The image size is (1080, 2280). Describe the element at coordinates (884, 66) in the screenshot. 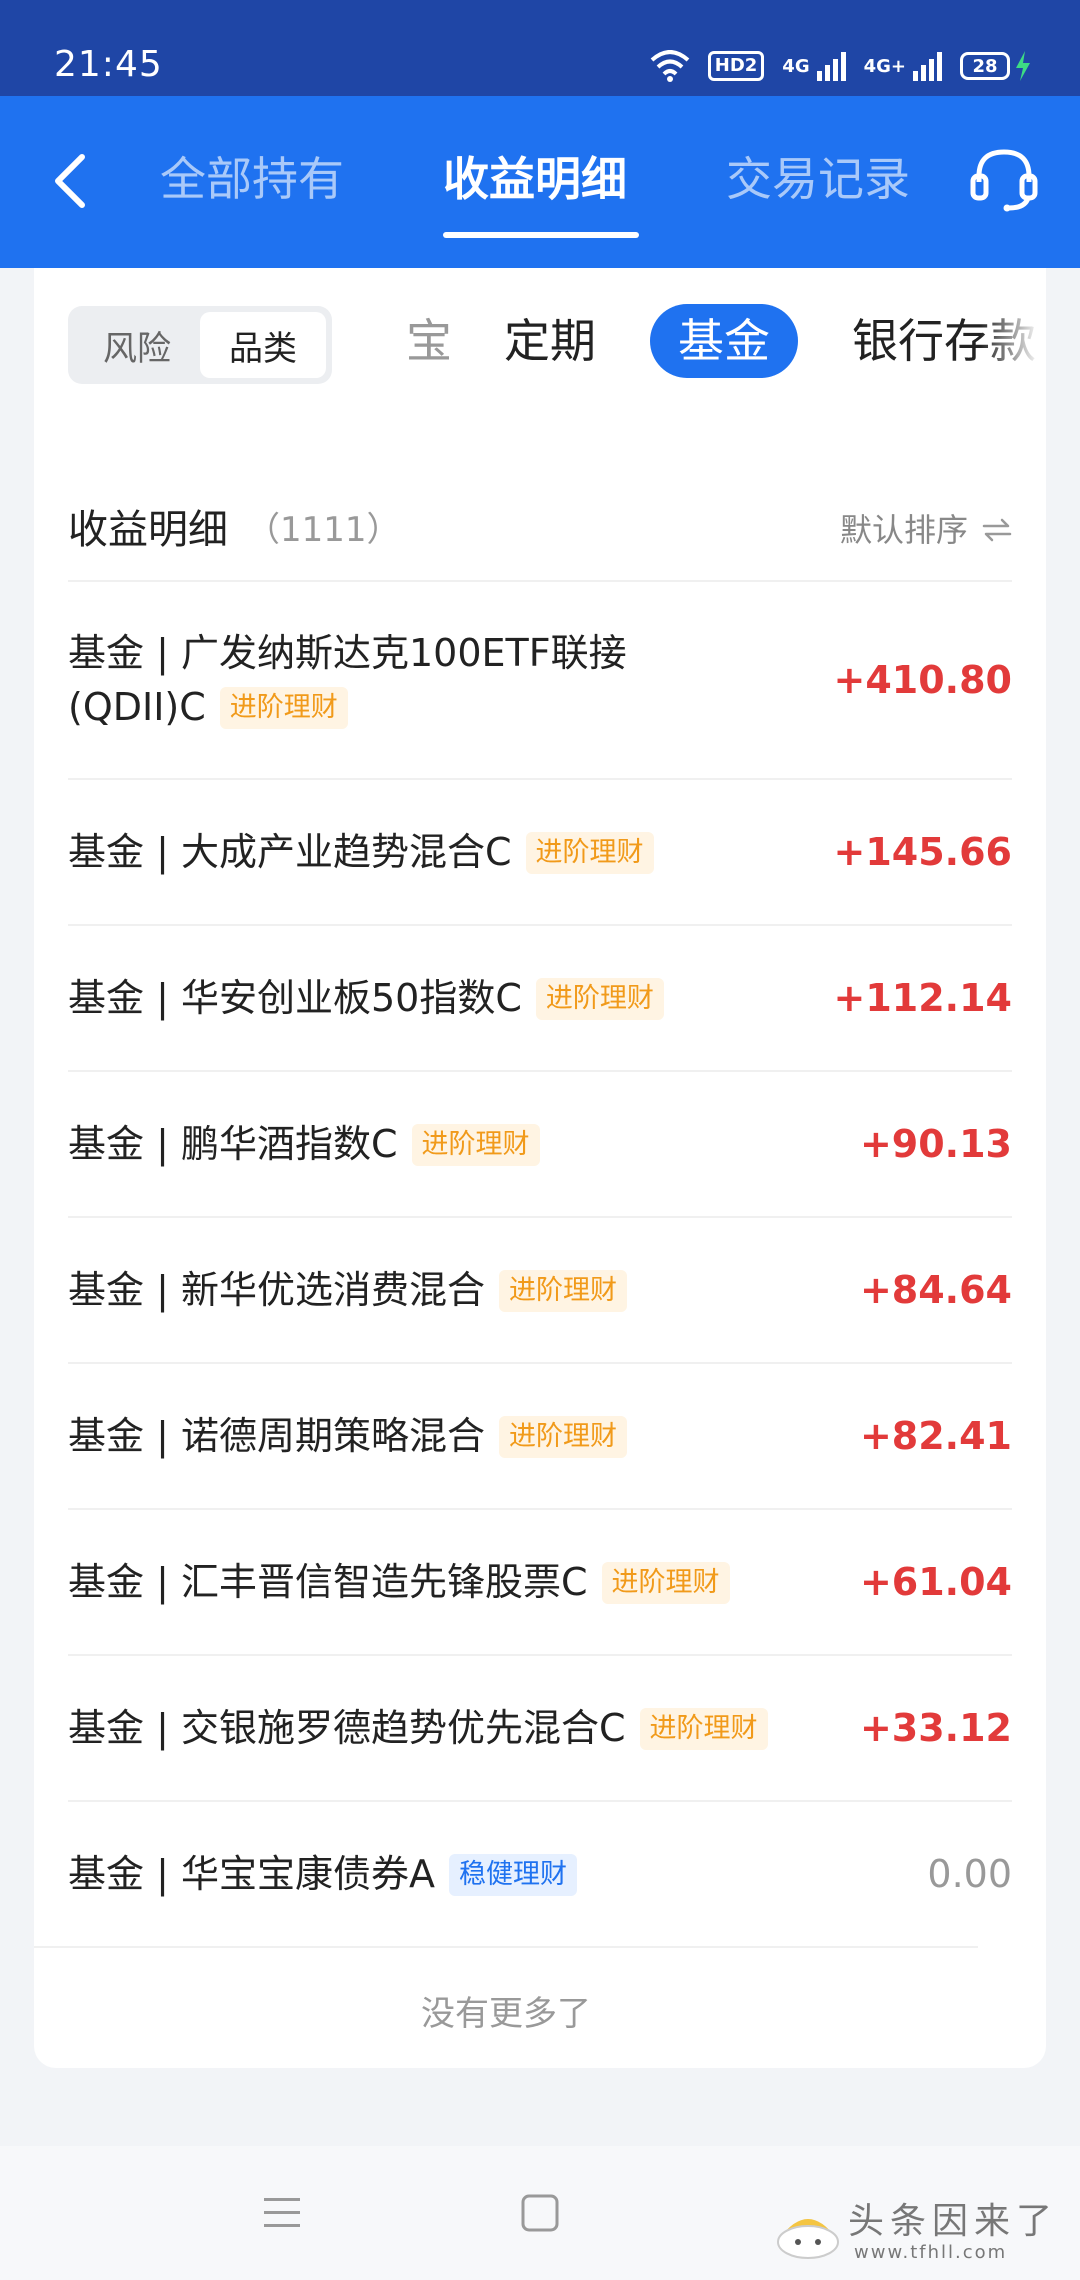

I see `network-label-2: 4G+` at that location.